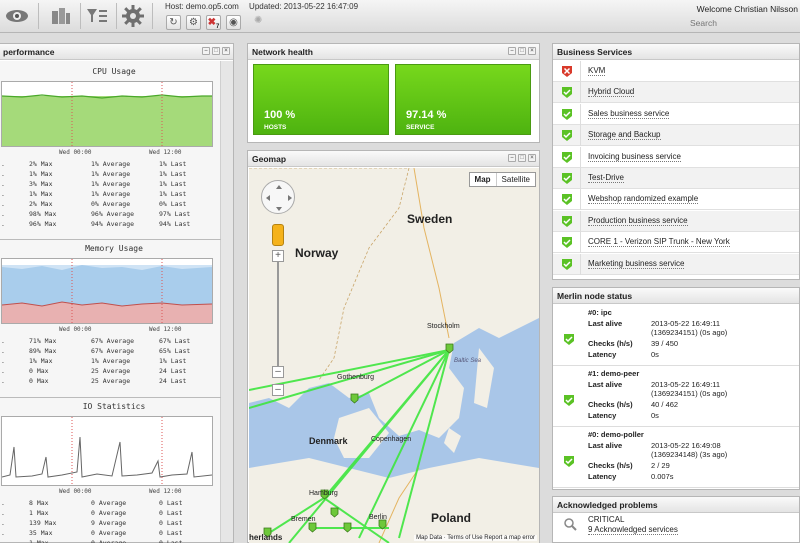 The height and width of the screenshot is (543, 800). Describe the element at coordinates (278, 314) in the screenshot. I see `zoom-slider` at that location.